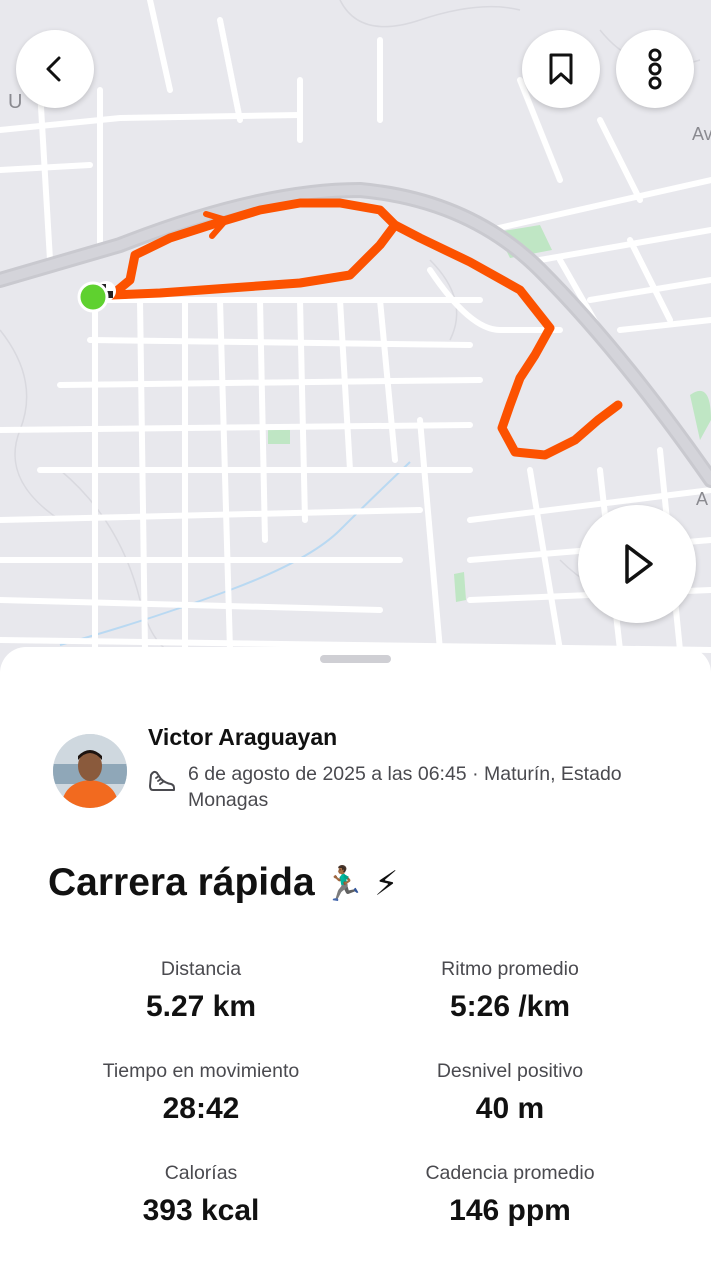 The image size is (711, 1280). Describe the element at coordinates (510, 1210) in the screenshot. I see `stat-value: 146 ppm` at that location.